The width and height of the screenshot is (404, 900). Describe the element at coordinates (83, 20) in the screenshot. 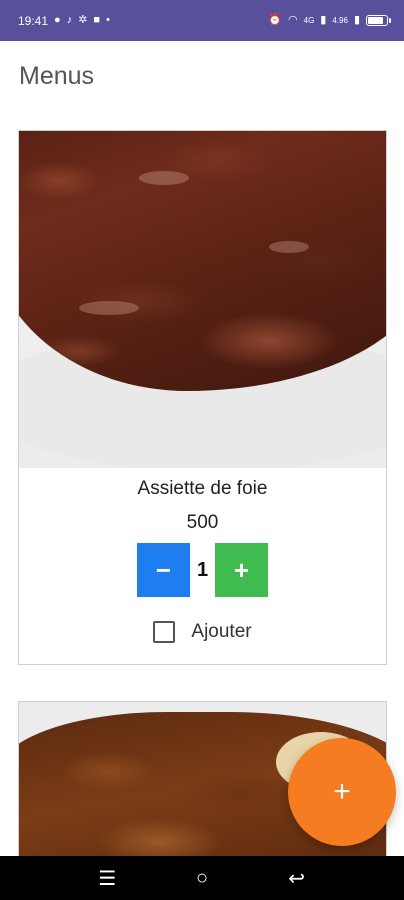

I see `settings-icon: ✲` at that location.